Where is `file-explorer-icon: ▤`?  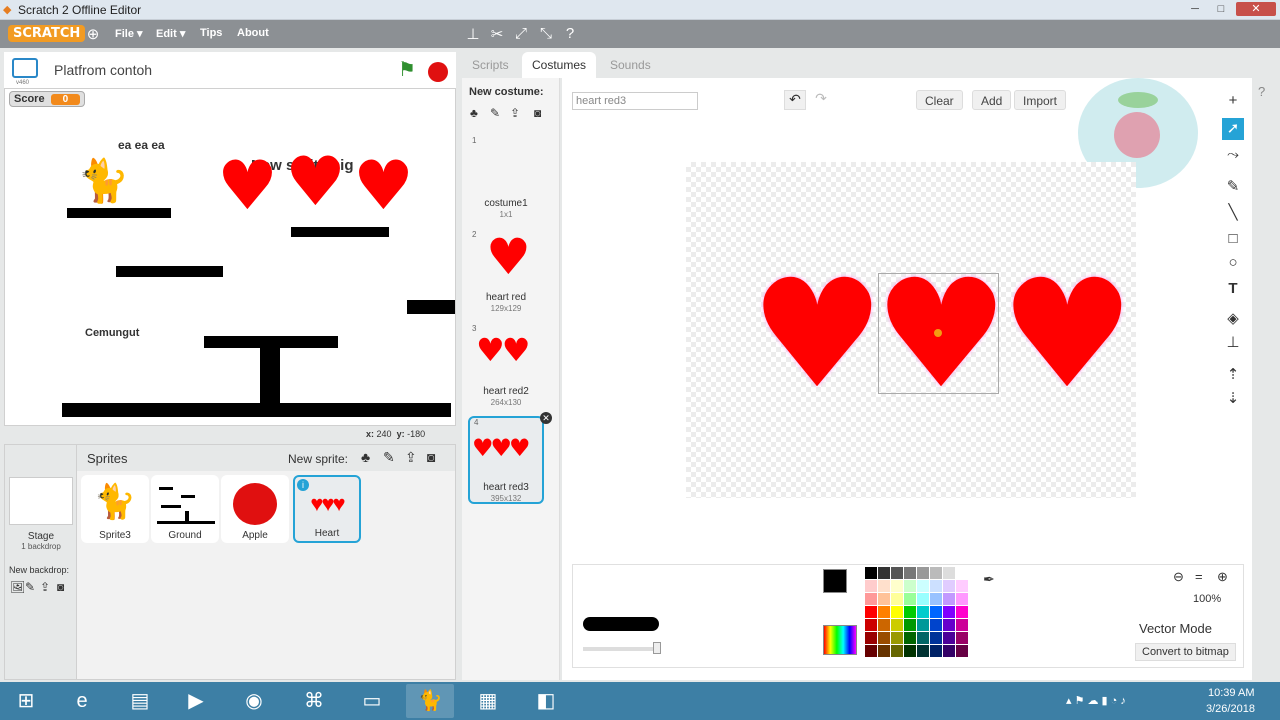 file-explorer-icon: ▤ is located at coordinates (140, 701).